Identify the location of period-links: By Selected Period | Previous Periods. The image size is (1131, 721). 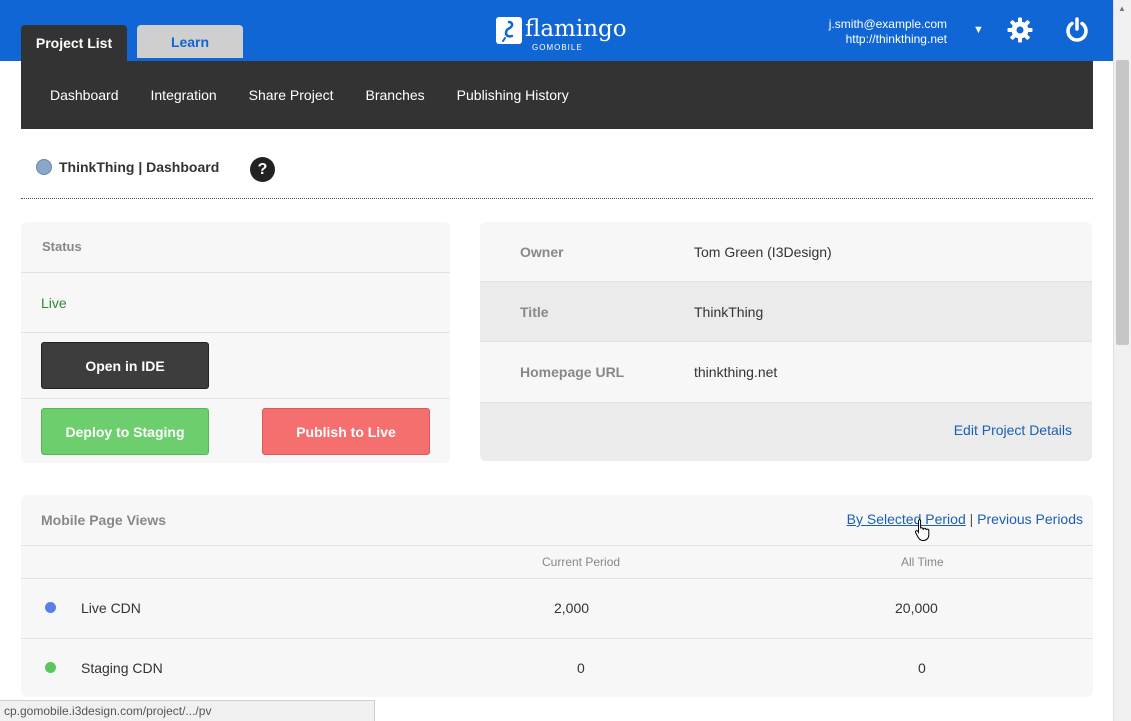
(965, 519).